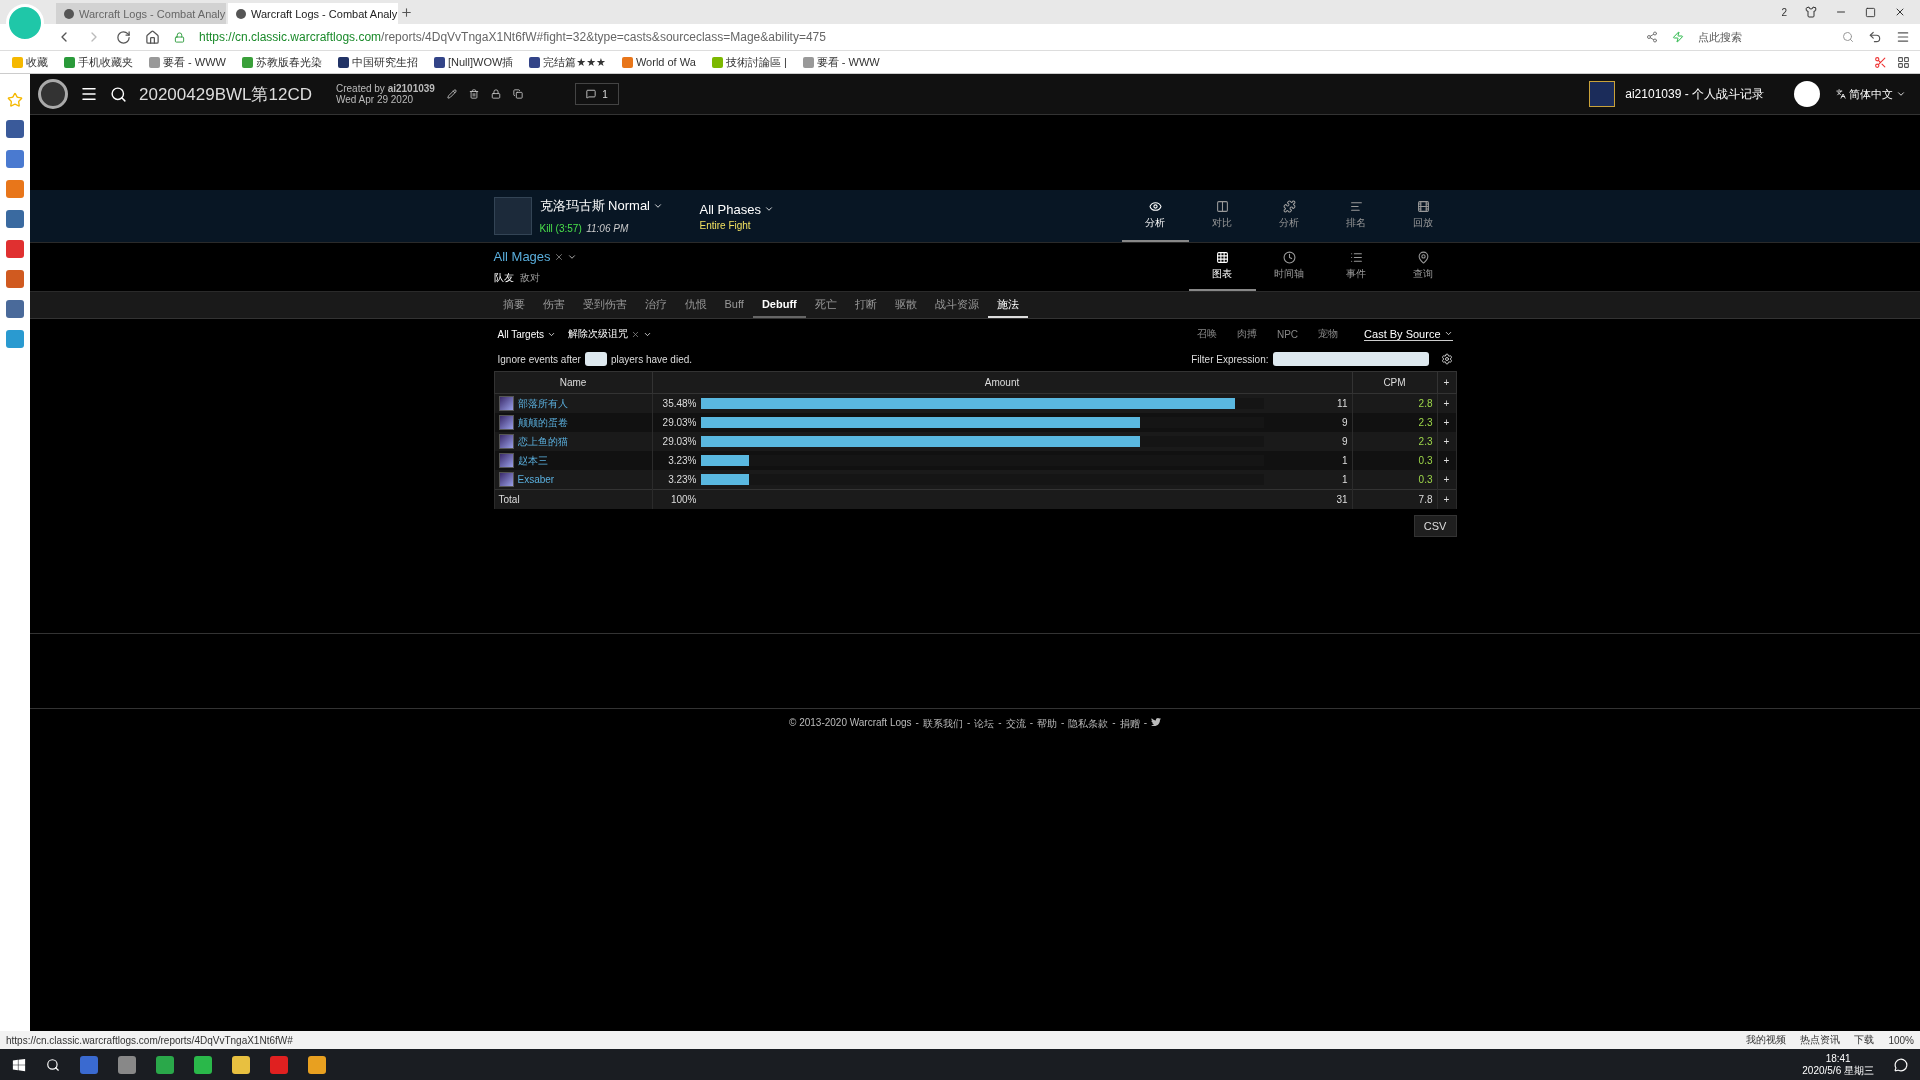 The width and height of the screenshot is (1920, 1080). What do you see at coordinates (15, 129) in the screenshot?
I see `sidebar-app-icon` at bounding box center [15, 129].